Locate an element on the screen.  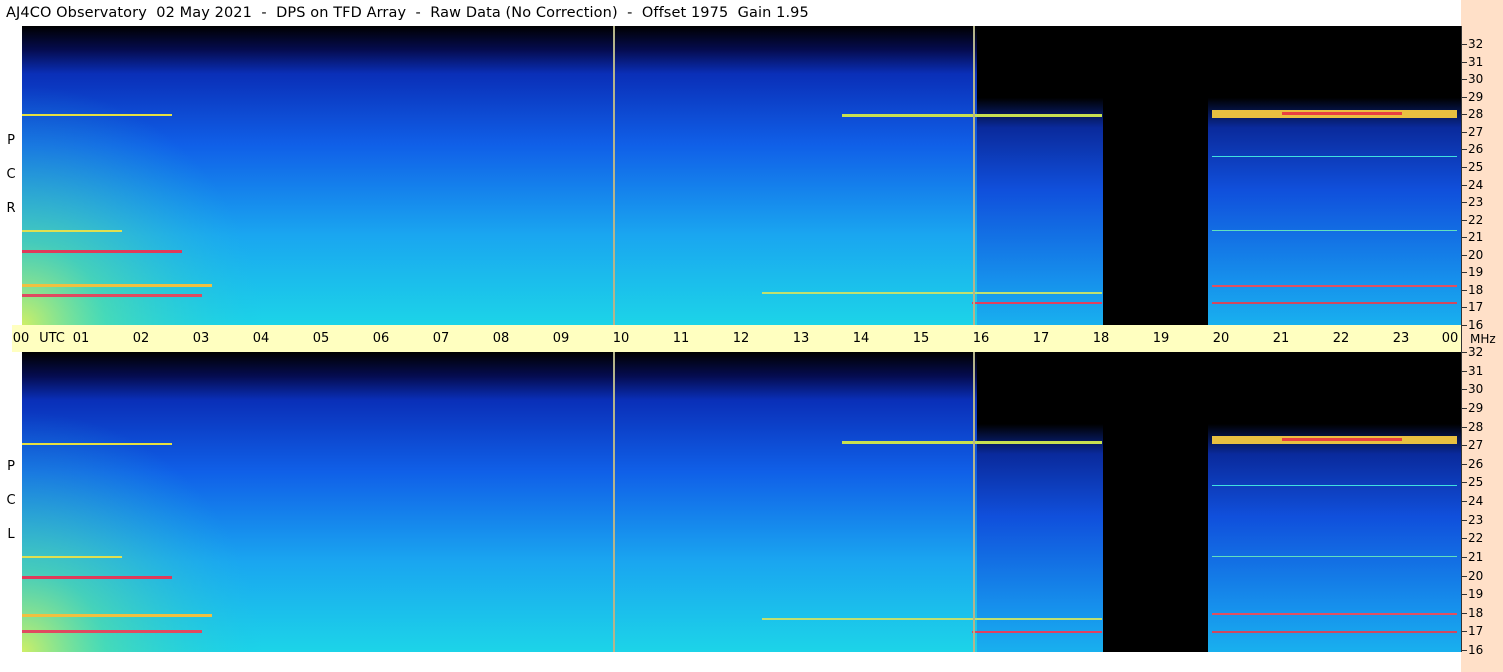
time-tick: 21 is located at coordinates (1281, 338).